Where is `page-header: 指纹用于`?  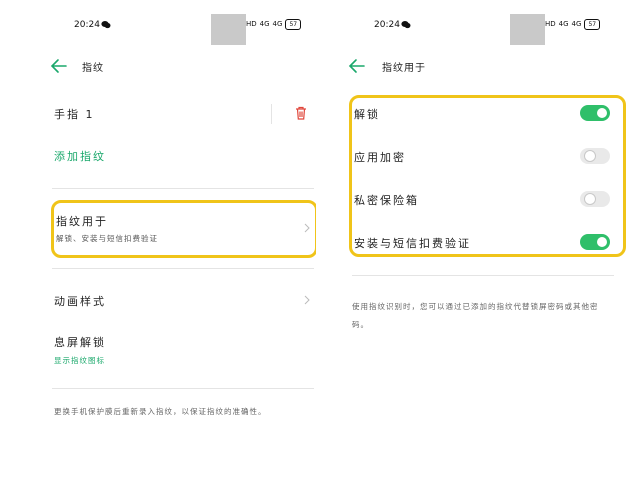 page-header: 指纹用于 is located at coordinates (474, 67).